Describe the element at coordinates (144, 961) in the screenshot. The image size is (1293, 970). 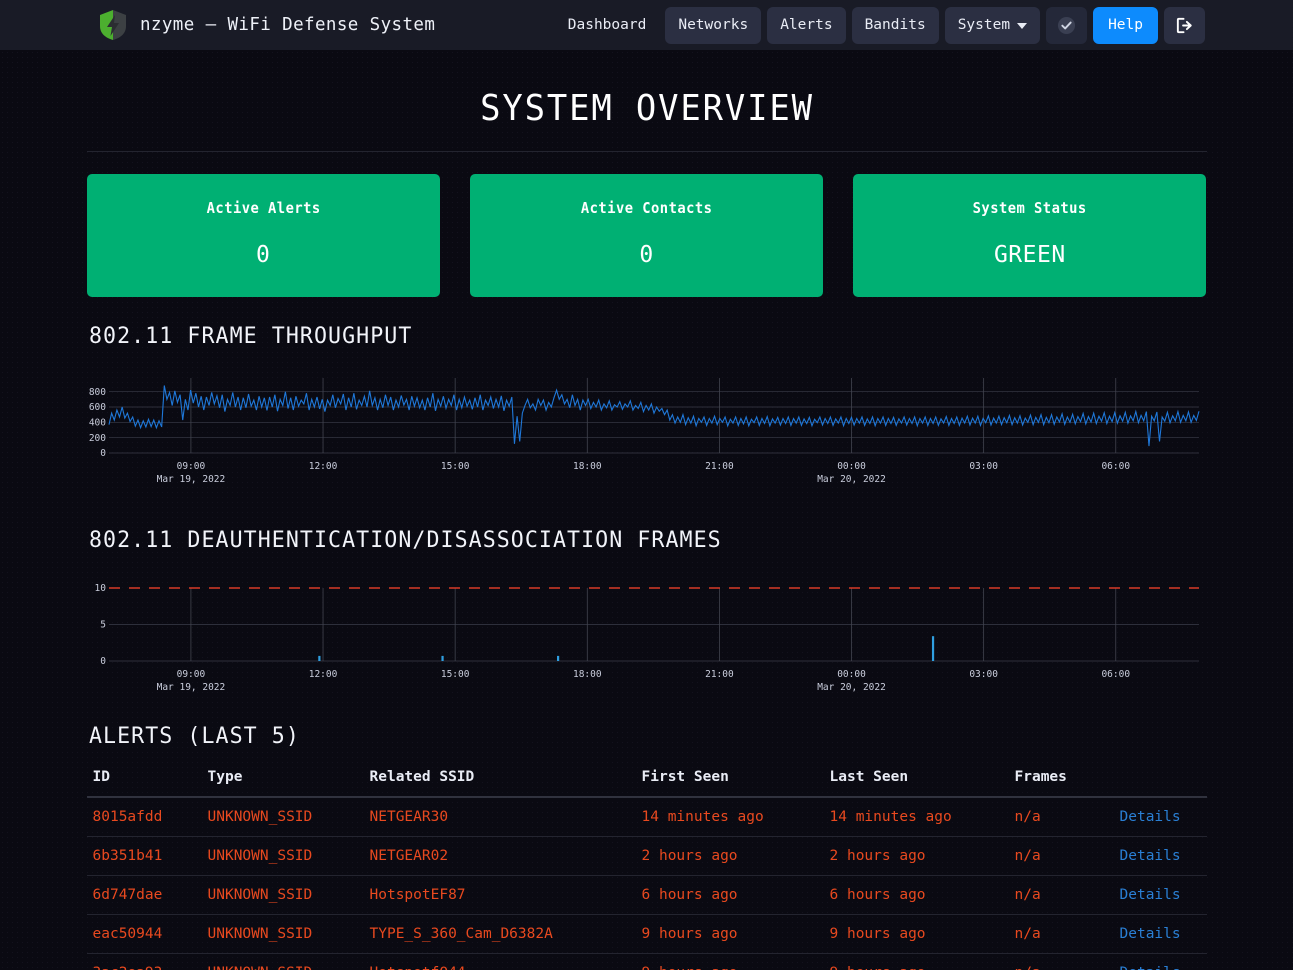
I see `alert-id: 3ac2ea93` at that location.